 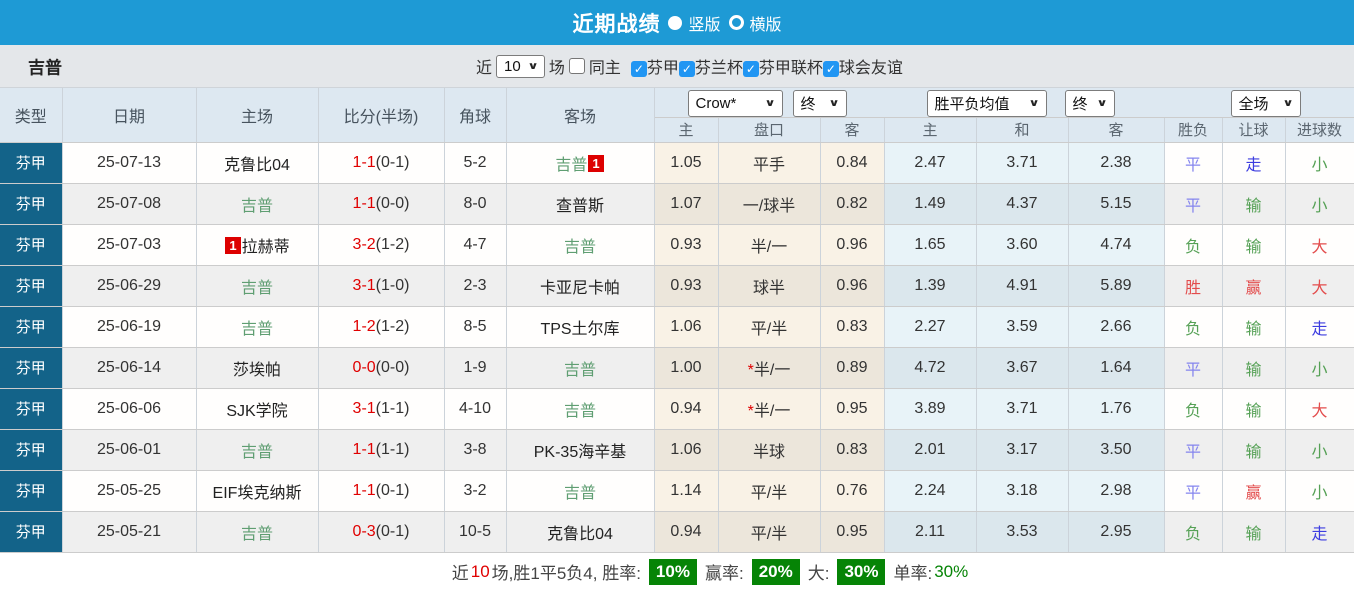 What do you see at coordinates (1022, 532) in the screenshot?
I see `cell-avg-draw: 3.53` at bounding box center [1022, 532].